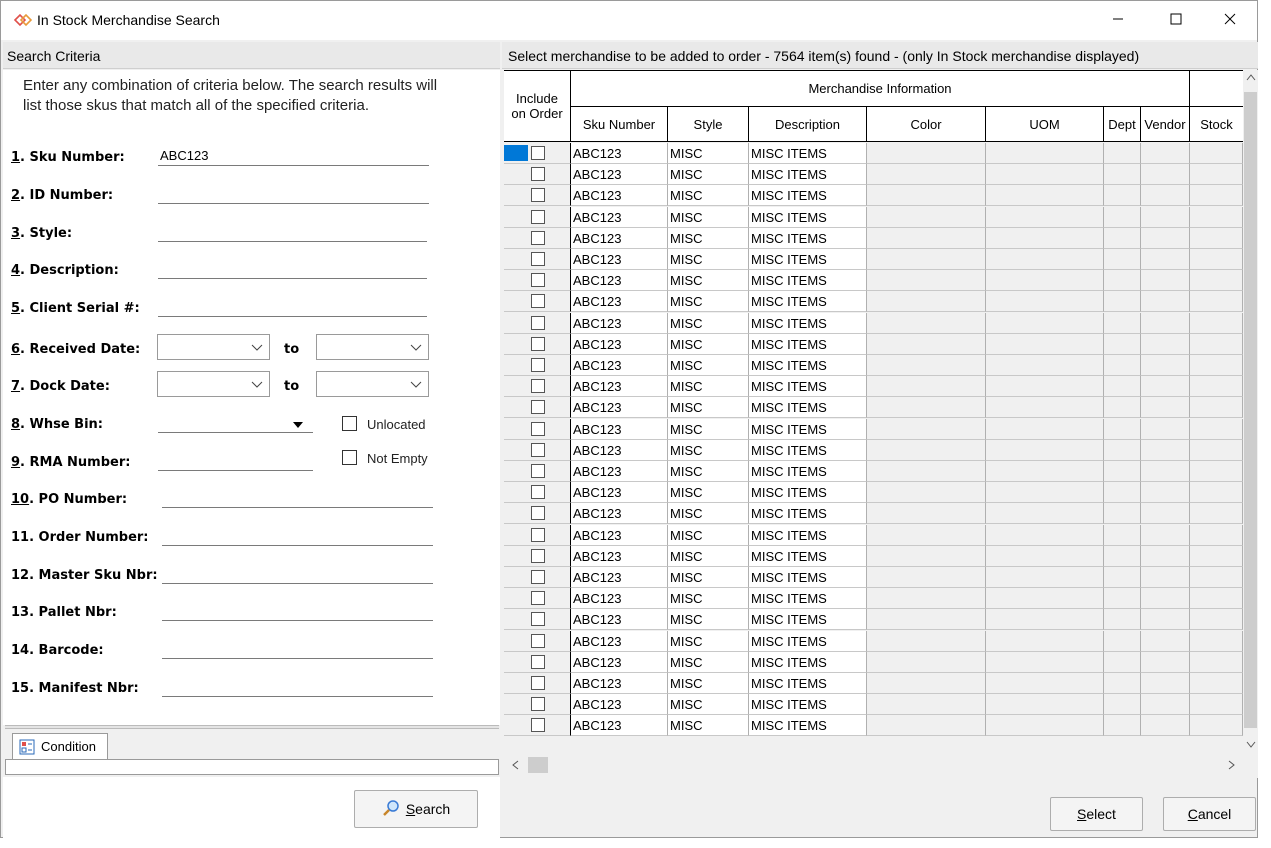 The width and height of the screenshot is (1271, 848). What do you see at coordinates (372, 347) in the screenshot?
I see `received-date-to` at bounding box center [372, 347].